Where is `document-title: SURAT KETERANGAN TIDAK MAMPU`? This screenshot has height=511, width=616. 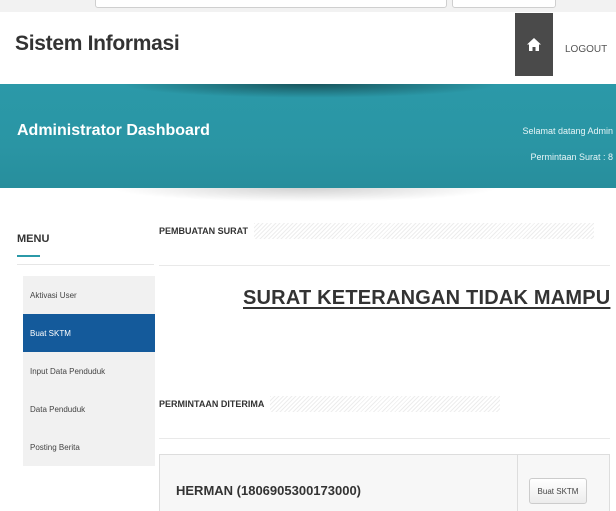
document-title: SURAT KETERANGAN TIDAK MAMPU is located at coordinates (427, 298).